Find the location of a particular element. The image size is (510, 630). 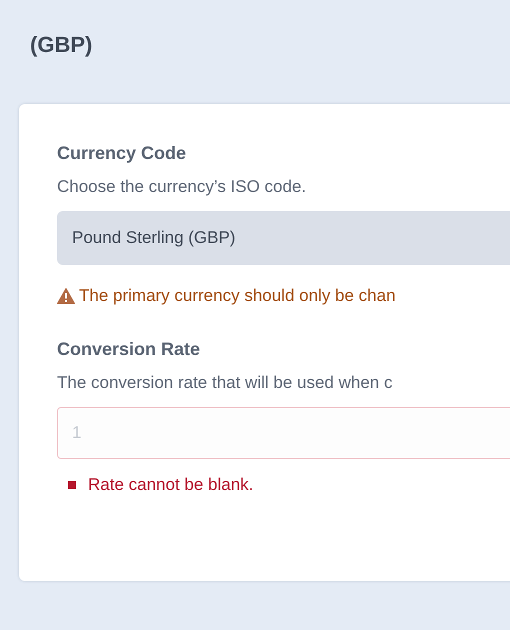

field-label: Currency Code is located at coordinates (121, 153).